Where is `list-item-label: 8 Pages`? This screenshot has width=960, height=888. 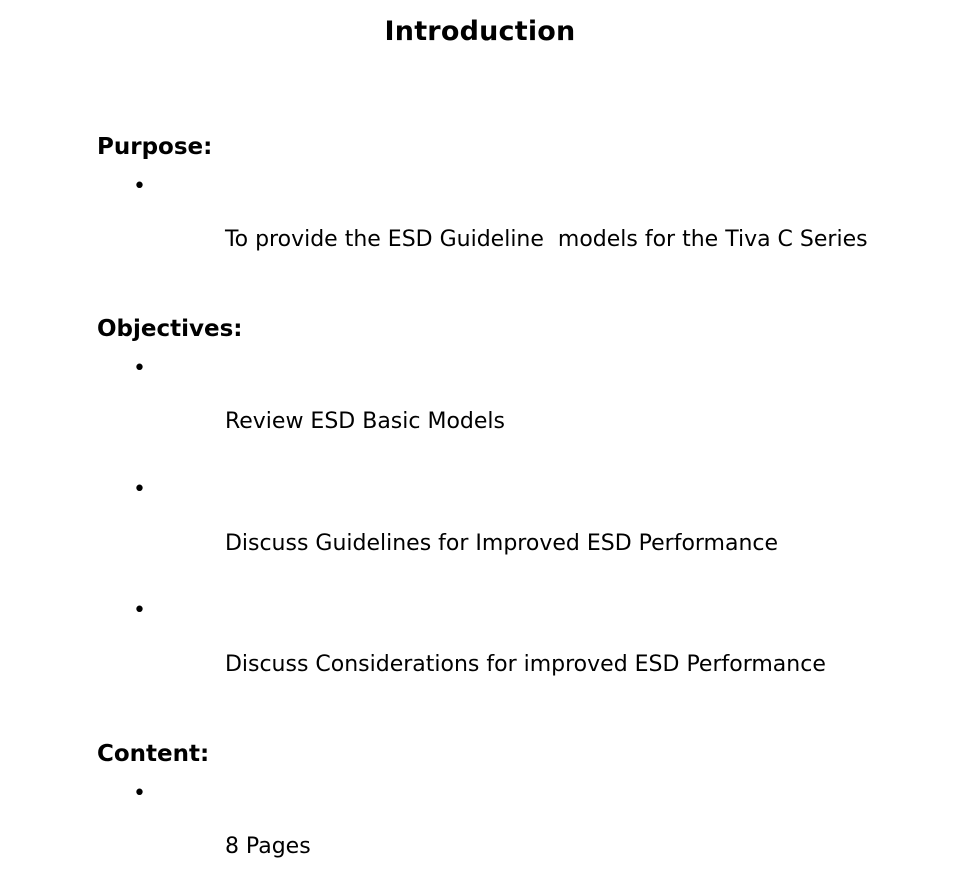 list-item-label: 8 Pages is located at coordinates (267, 847).